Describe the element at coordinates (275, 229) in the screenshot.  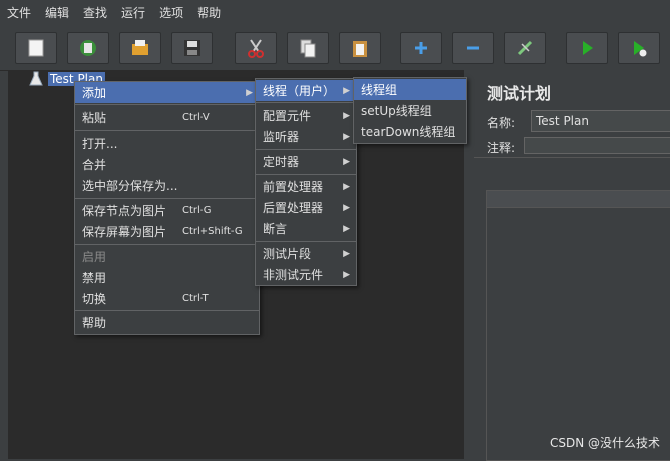
I see `menu-item-label: 断言` at that location.